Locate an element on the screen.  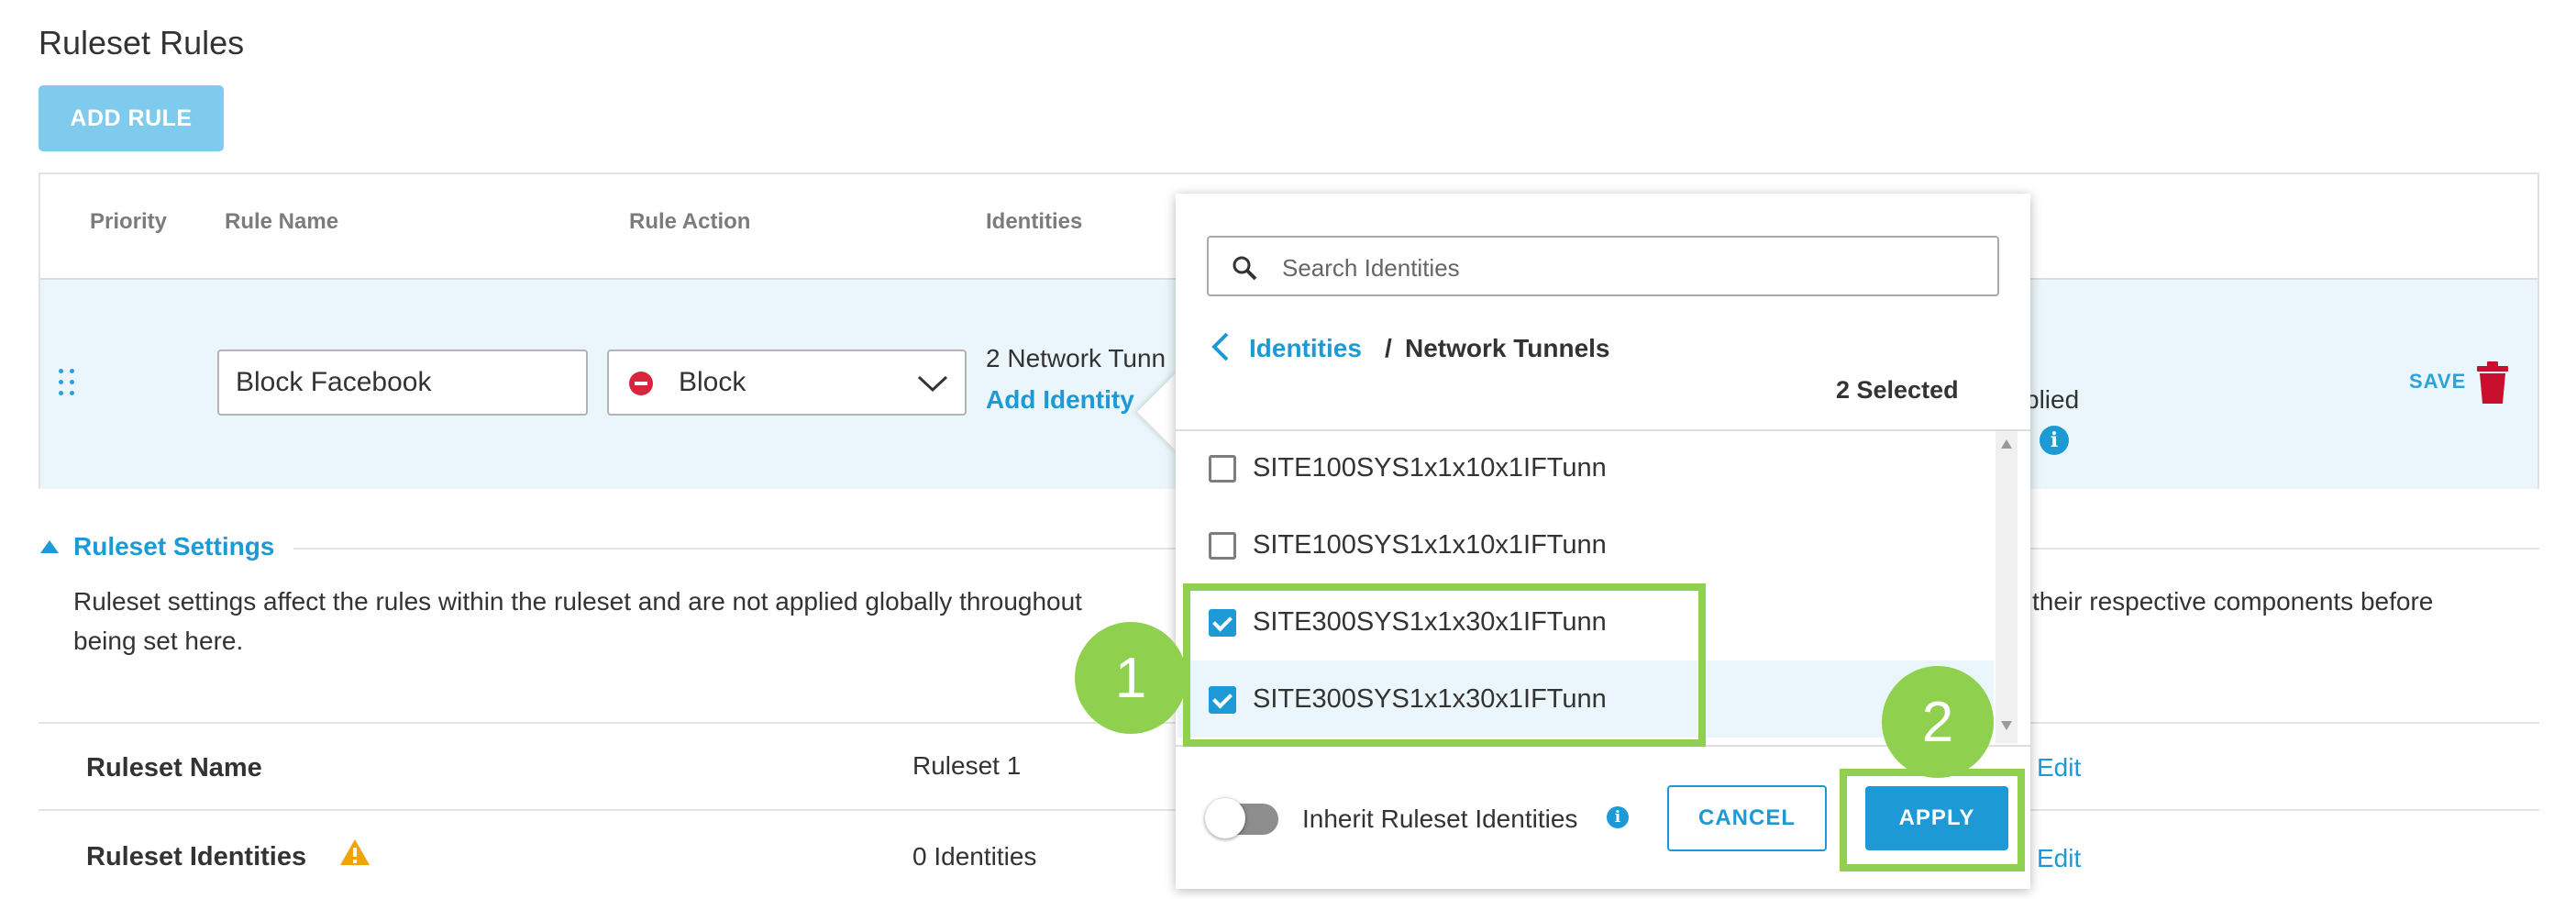
selected-count: 2 Selected is located at coordinates (1897, 390).